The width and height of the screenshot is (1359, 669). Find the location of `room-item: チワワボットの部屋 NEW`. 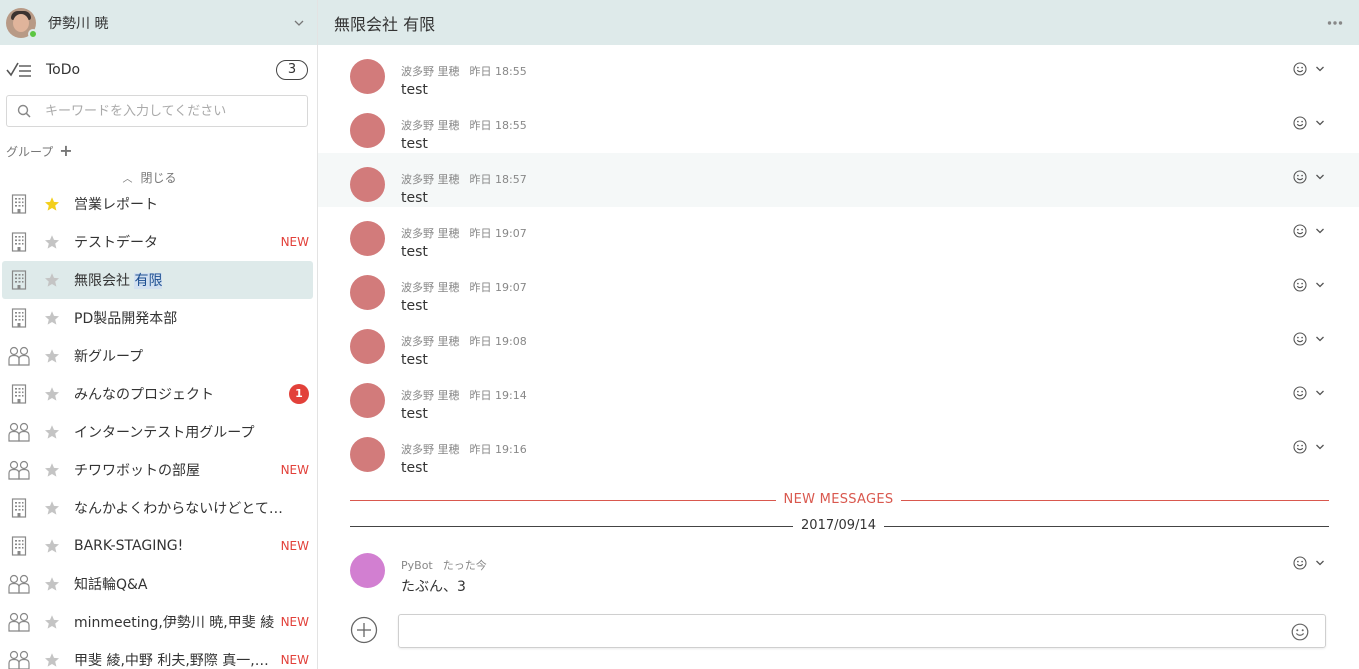

room-item: チワワボットの部屋 NEW is located at coordinates (158, 470).